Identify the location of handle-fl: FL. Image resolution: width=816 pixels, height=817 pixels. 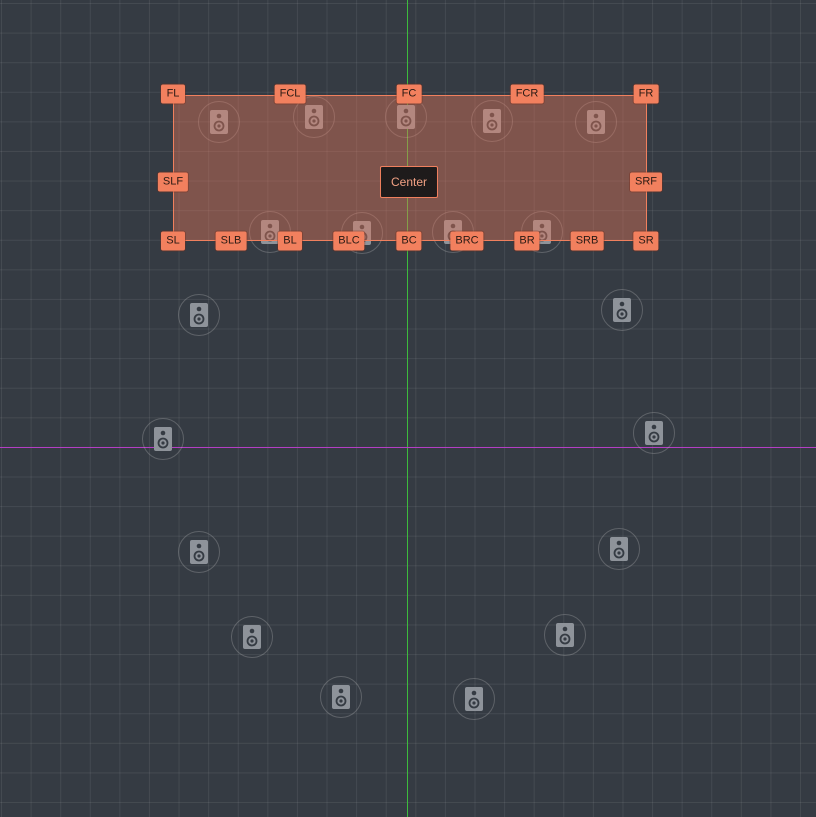
(173, 94).